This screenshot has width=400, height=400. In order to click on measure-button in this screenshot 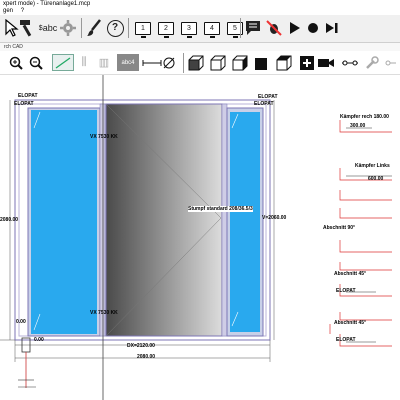, I will do `click(152, 62)`.